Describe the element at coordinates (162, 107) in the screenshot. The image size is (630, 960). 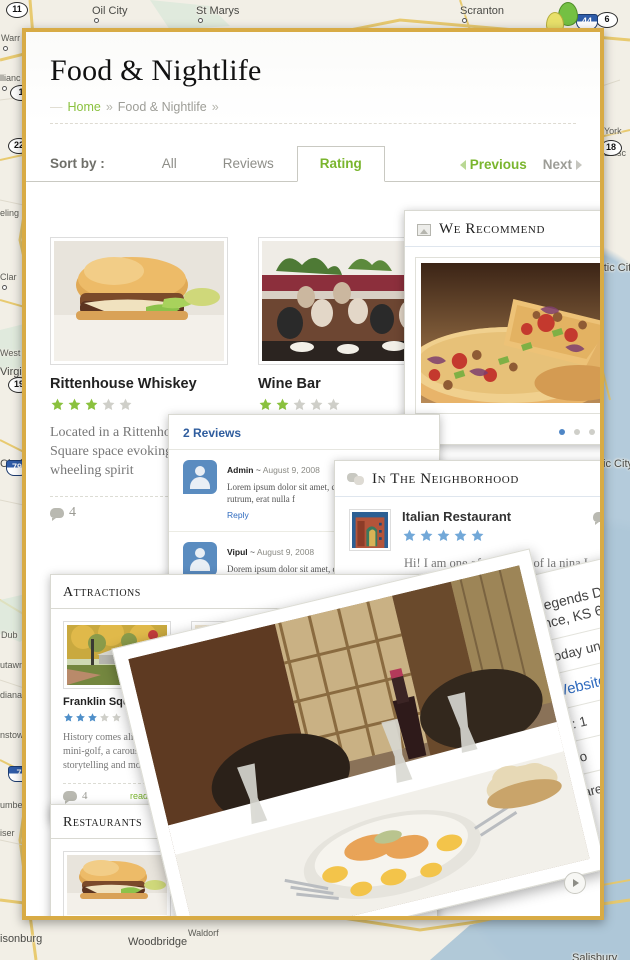
I see `breadcrumb-current: Food & Nightlife` at that location.